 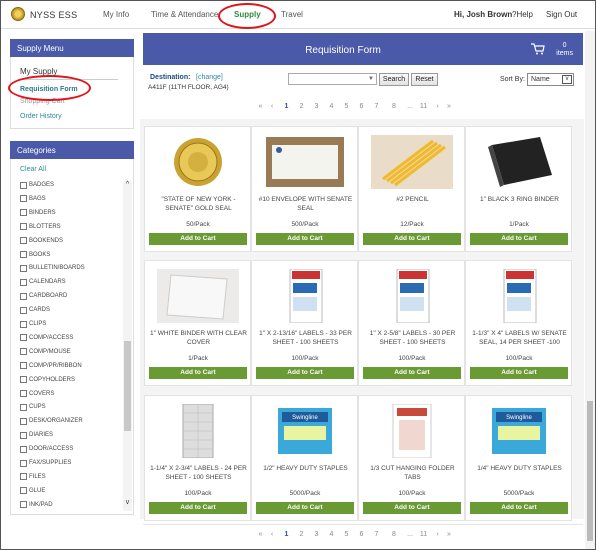 I want to click on category-item: CARDS, so click(x=35, y=310).